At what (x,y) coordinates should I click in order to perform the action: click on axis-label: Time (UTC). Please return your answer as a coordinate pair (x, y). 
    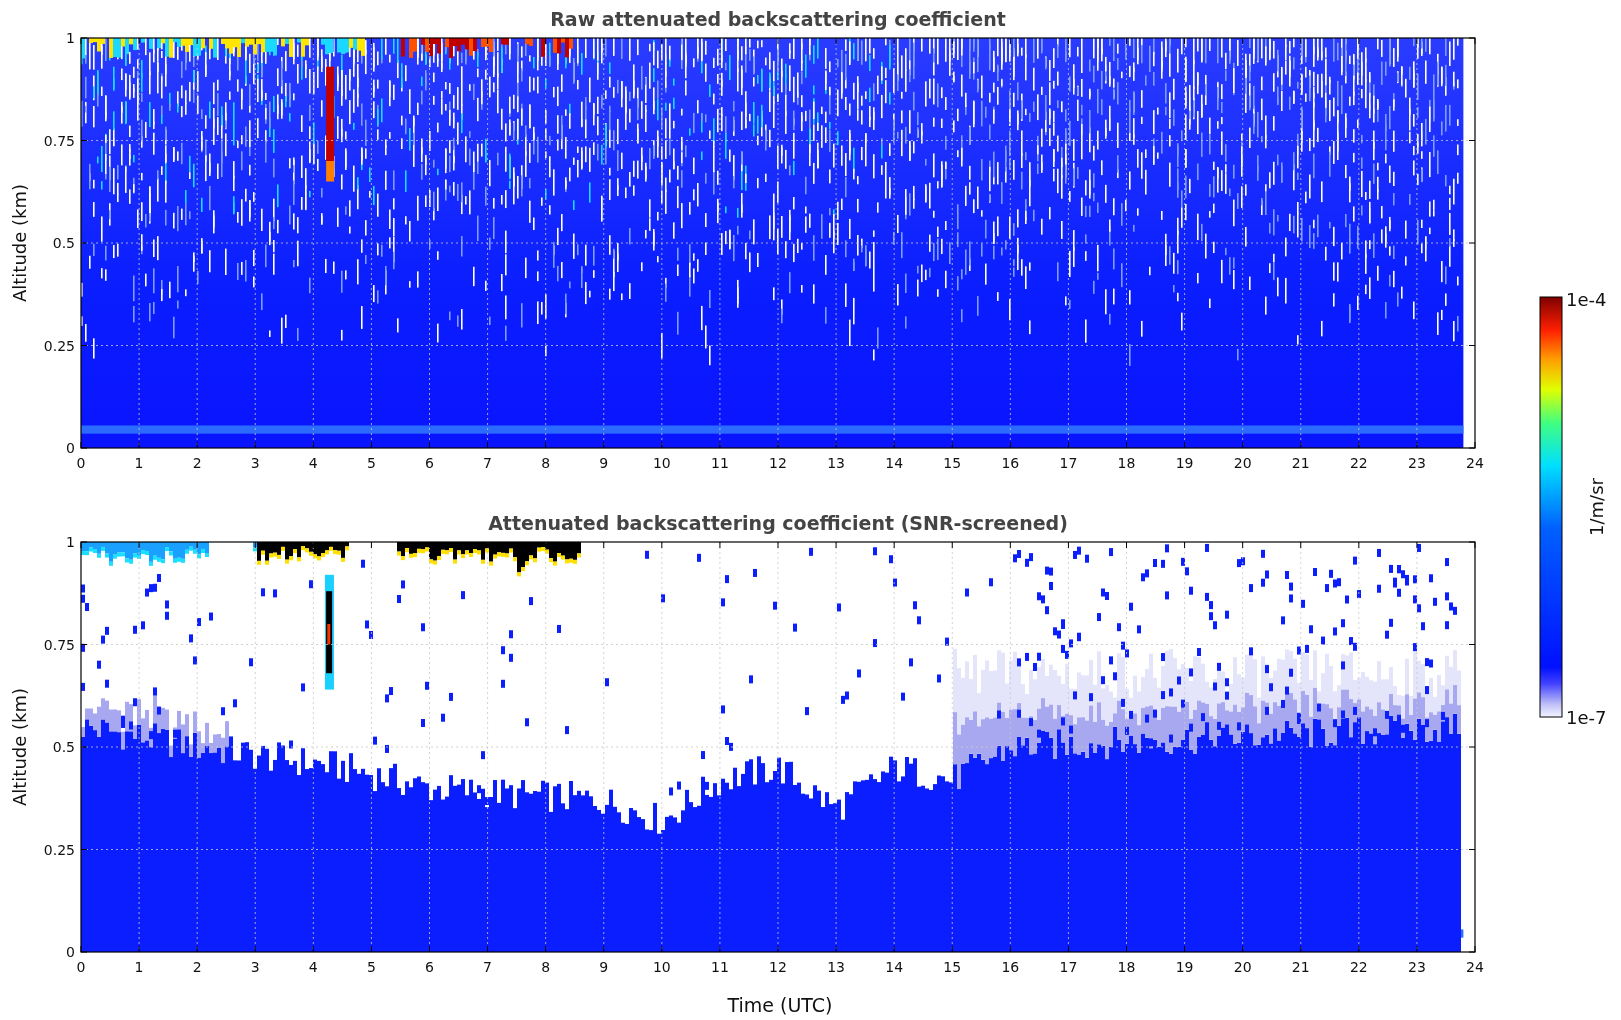
    Looking at the image, I should click on (780, 1005).